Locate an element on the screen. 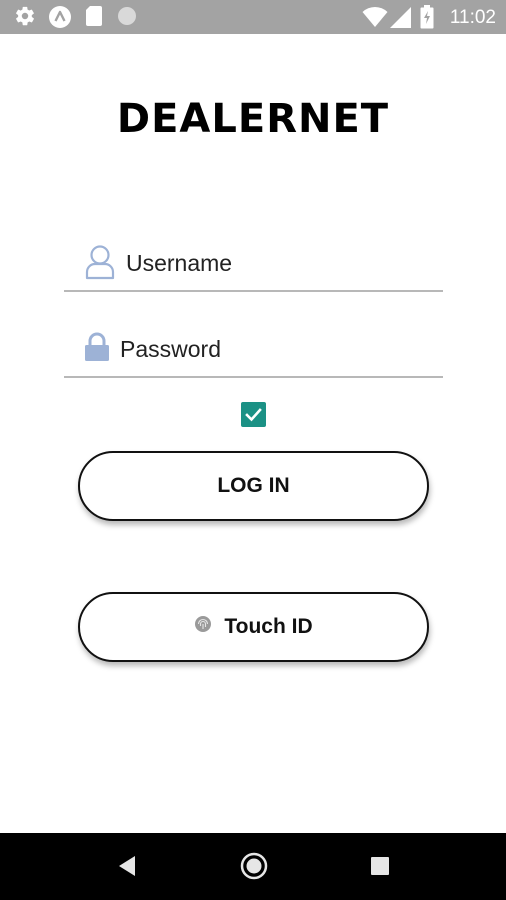 The image size is (506, 900). checkmark-icon is located at coordinates (253, 415).